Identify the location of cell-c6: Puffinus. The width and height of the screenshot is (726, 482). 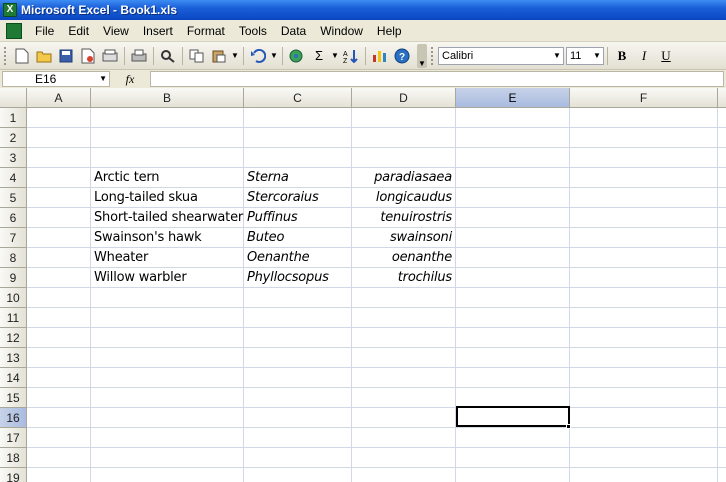
(272, 218).